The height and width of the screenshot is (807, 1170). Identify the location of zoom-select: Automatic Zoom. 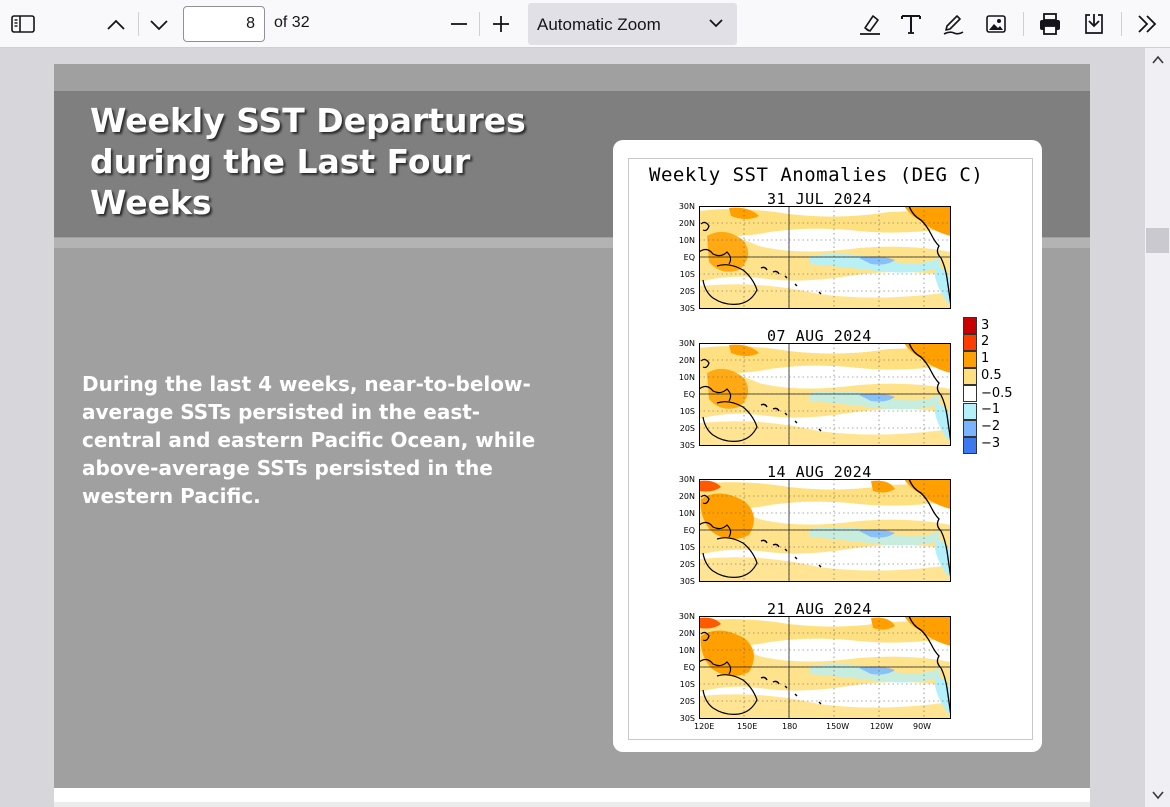
(632, 24).